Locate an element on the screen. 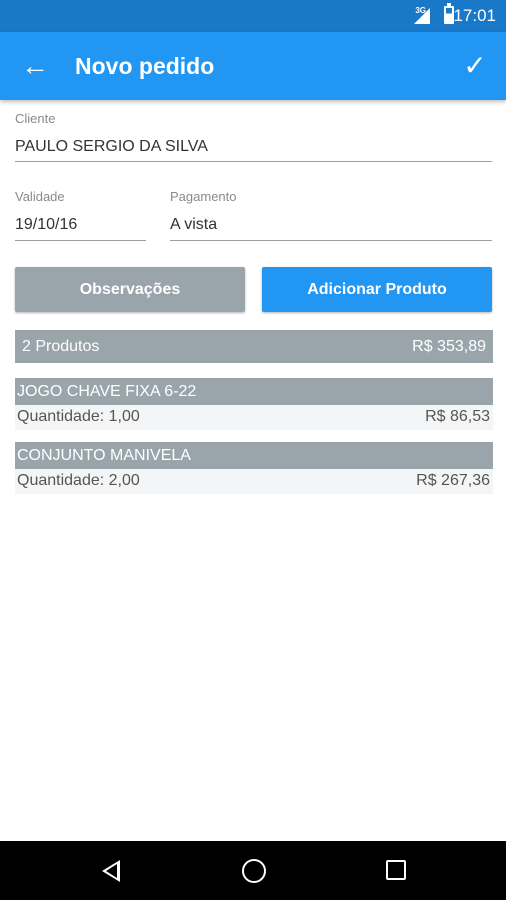 The image size is (506, 900). product-quantity: Quantidade: 2,00 is located at coordinates (78, 480).